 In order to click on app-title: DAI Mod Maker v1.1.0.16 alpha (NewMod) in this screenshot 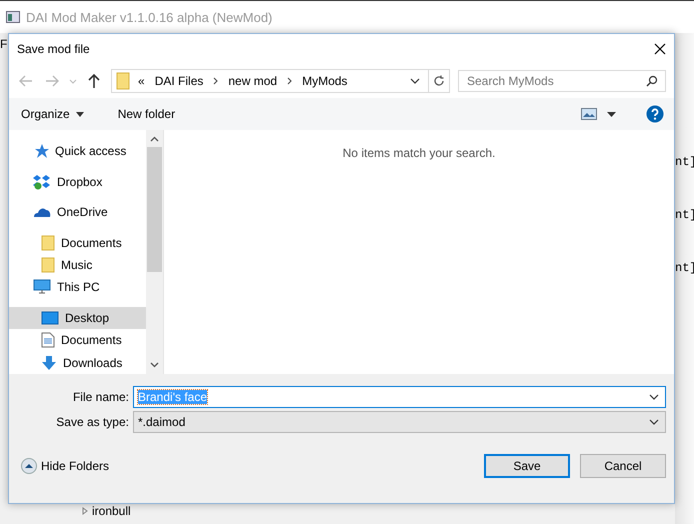, I will do `click(149, 17)`.